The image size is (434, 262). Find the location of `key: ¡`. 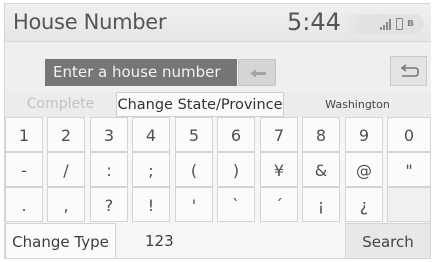

key: ¡ is located at coordinates (321, 204).